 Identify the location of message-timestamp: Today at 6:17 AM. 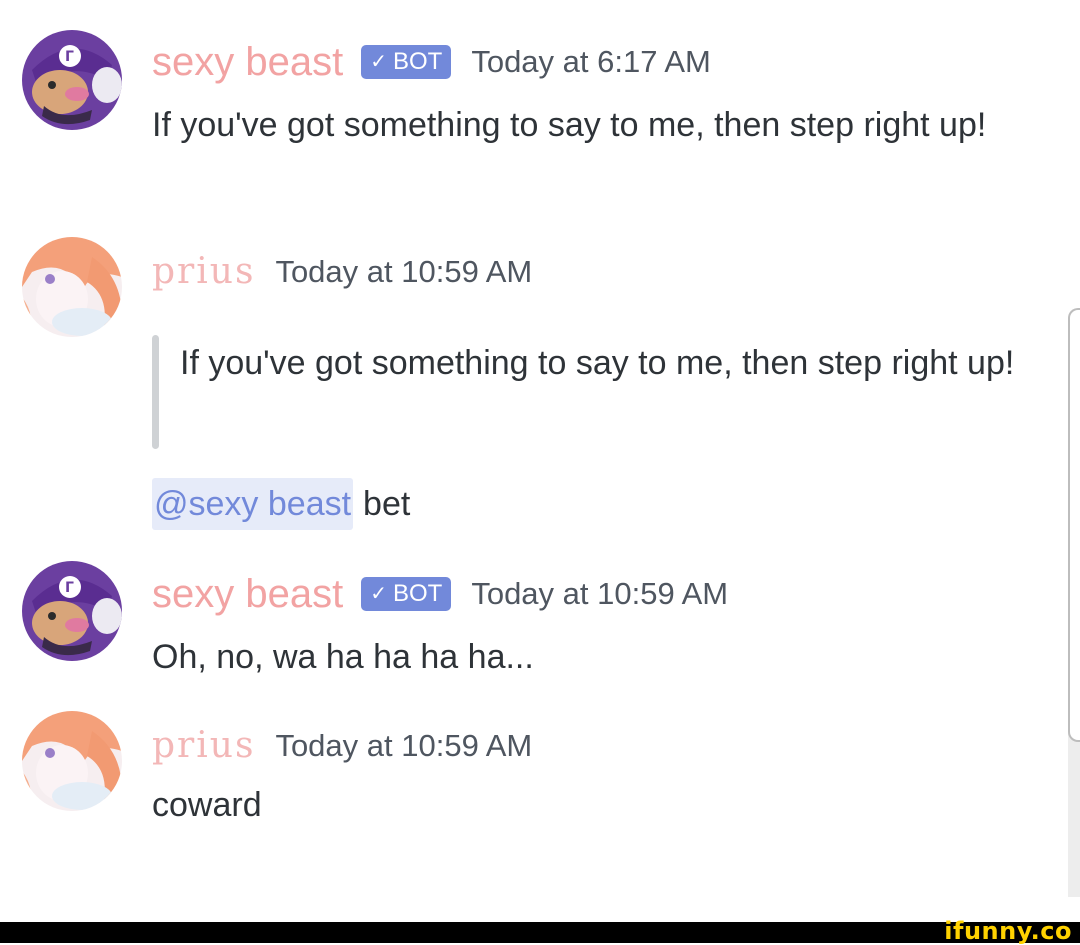
(591, 61).